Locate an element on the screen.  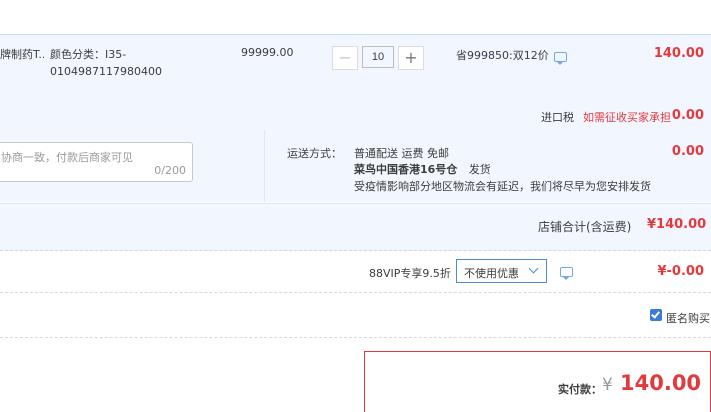
payment-box: 实付款： ¥ 140.00 is located at coordinates (537, 381).